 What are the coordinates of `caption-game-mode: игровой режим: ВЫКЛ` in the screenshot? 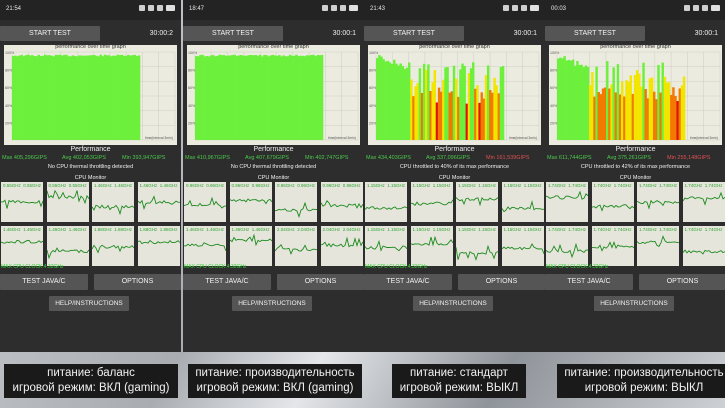 It's located at (459, 388).